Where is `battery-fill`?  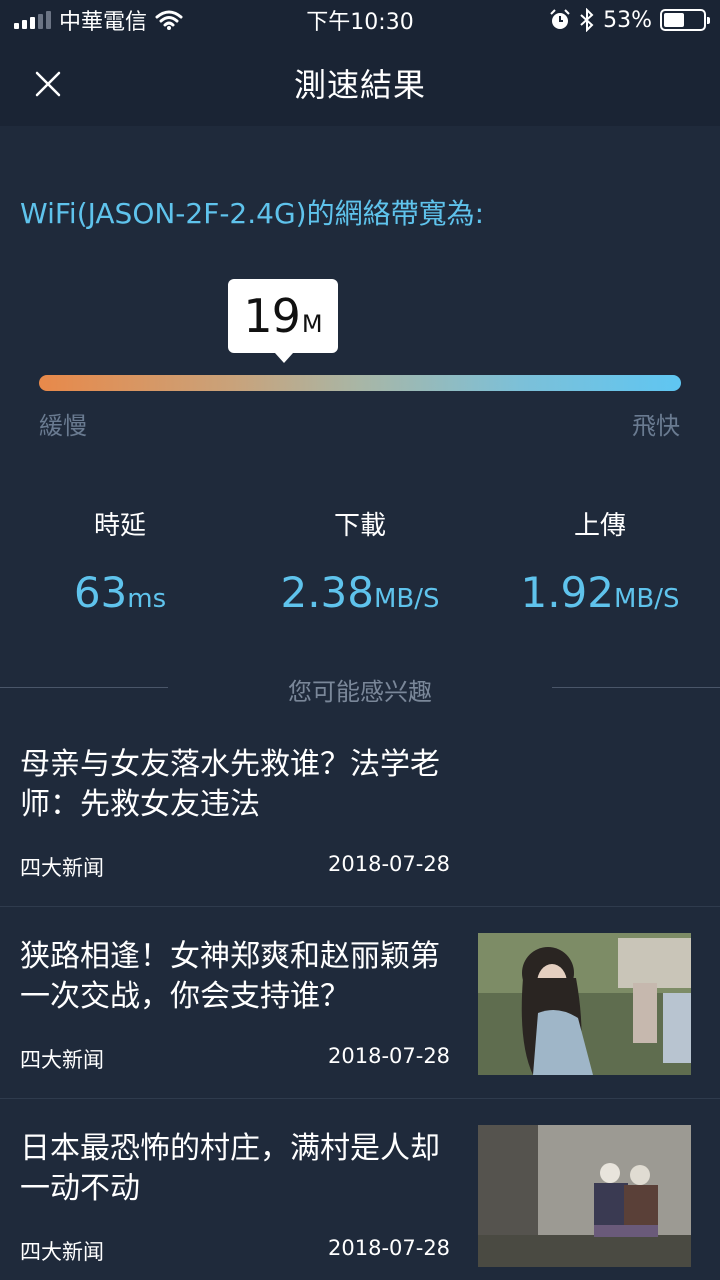 battery-fill is located at coordinates (674, 20).